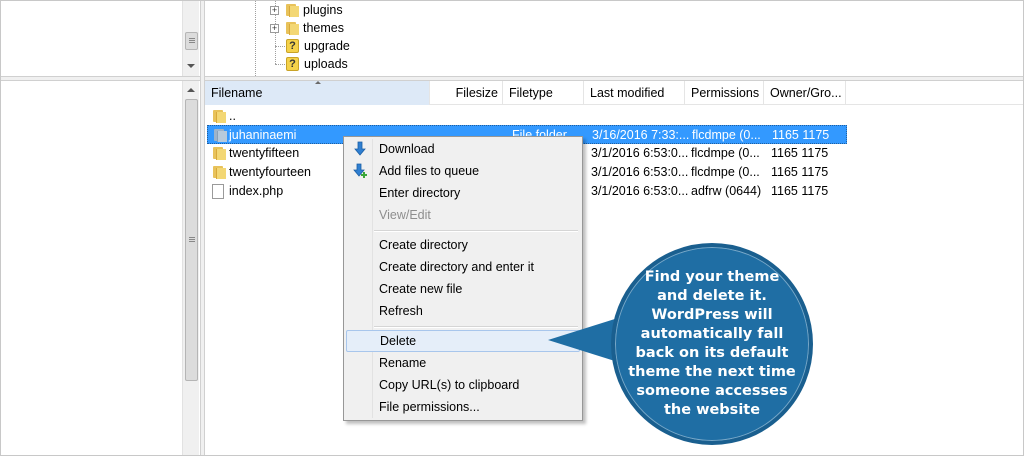 The width and height of the screenshot is (1024, 456). What do you see at coordinates (531, 93) in the screenshot?
I see `column-label: Filetype` at bounding box center [531, 93].